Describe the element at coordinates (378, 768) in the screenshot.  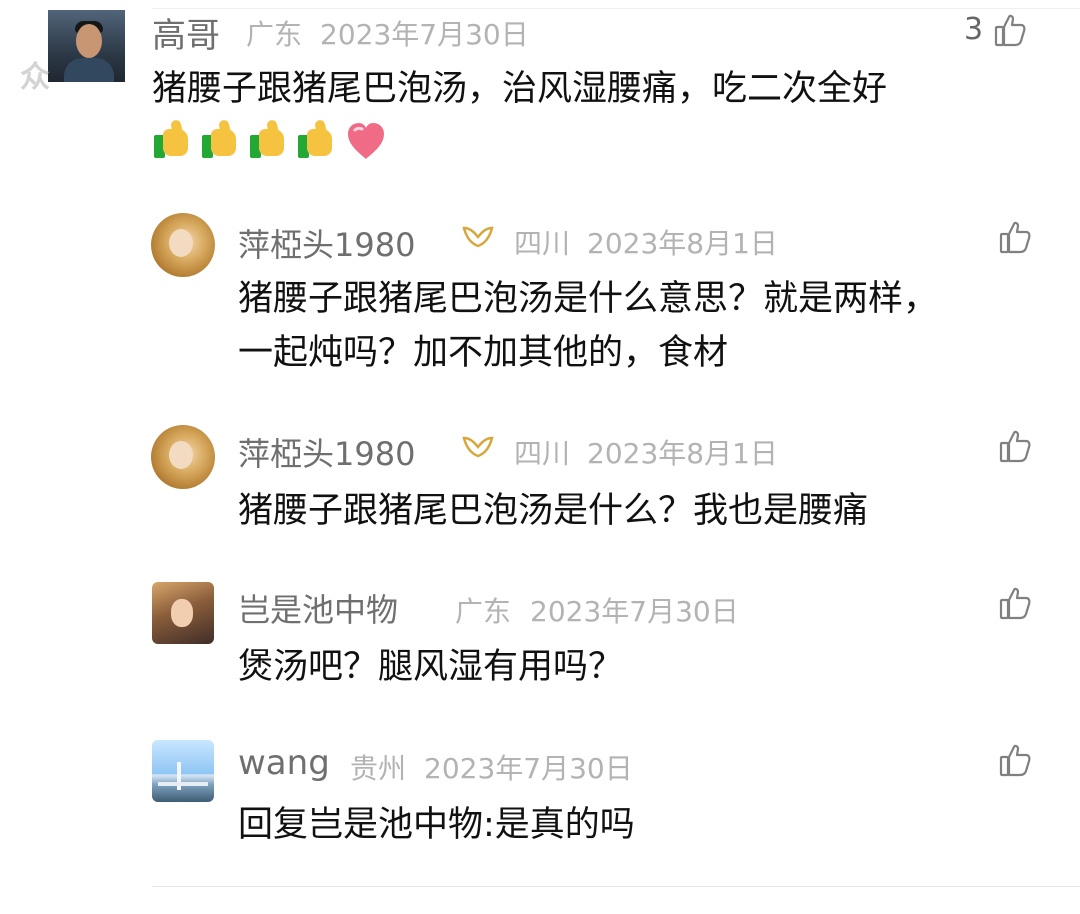
I see `reply-location-text: 贵州` at that location.